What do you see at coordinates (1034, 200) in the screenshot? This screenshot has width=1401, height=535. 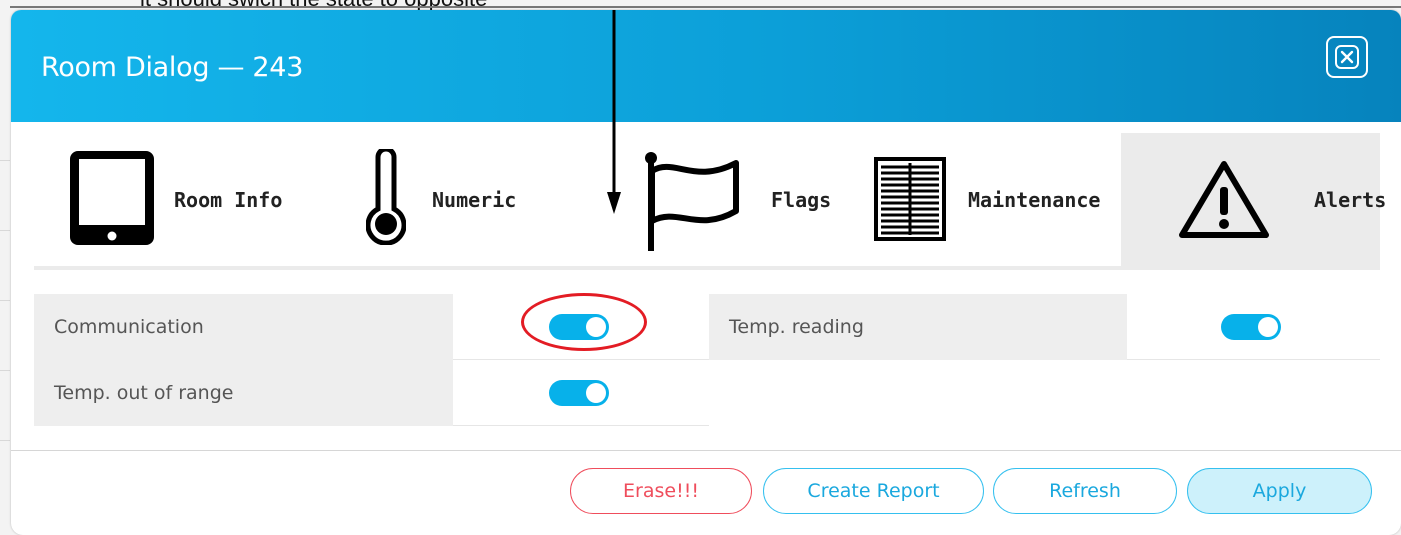 I see `tab-maintenance-label: Maintenance` at bounding box center [1034, 200].